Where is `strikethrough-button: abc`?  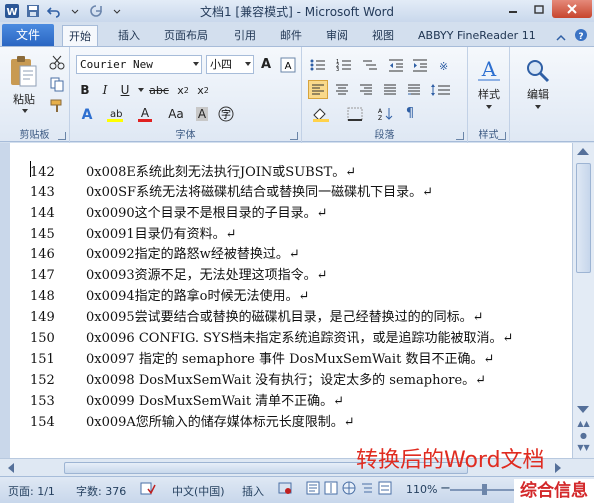 strikethrough-button: abc is located at coordinates (159, 90).